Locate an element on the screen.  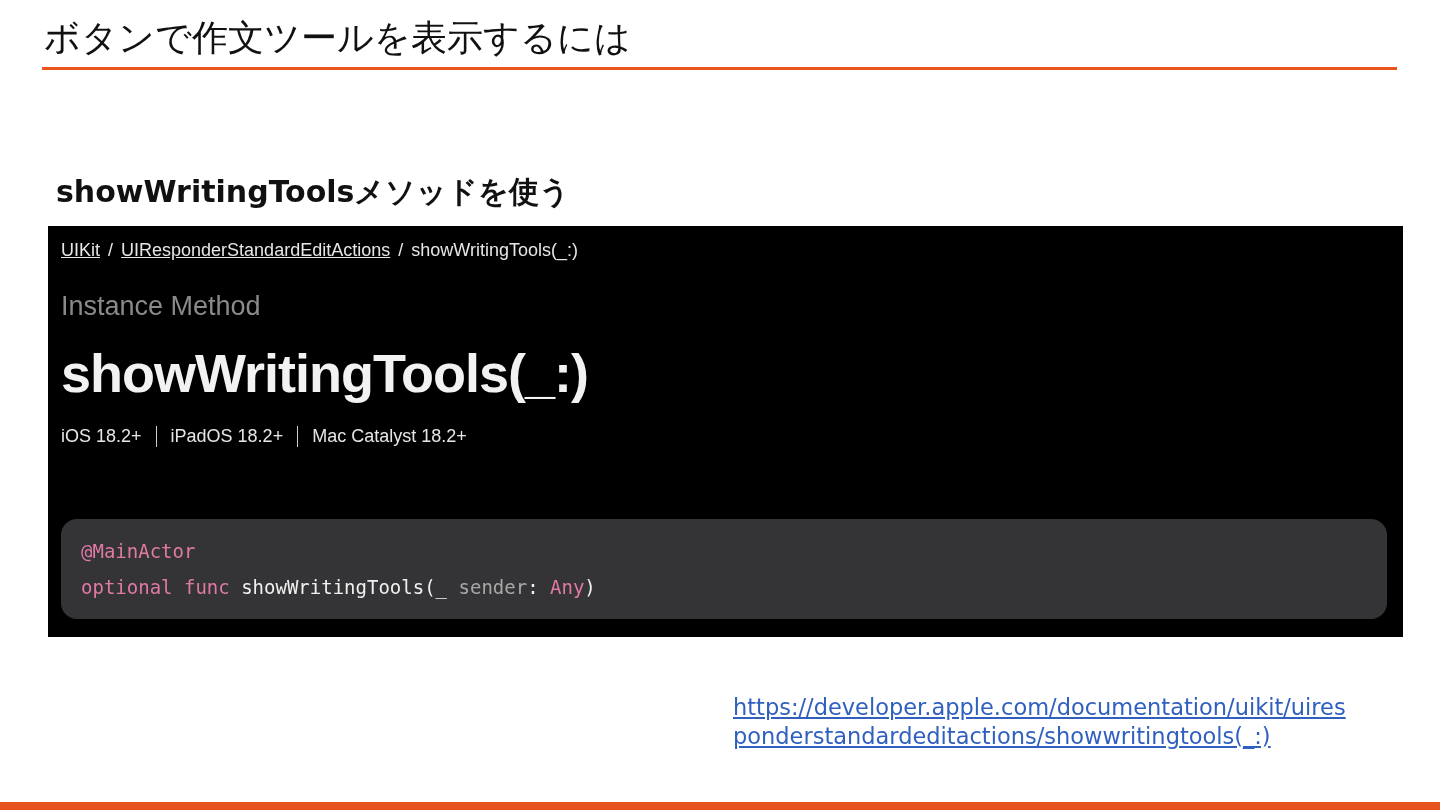
method-heading: showWritingTools(_:) is located at coordinates (324, 373).